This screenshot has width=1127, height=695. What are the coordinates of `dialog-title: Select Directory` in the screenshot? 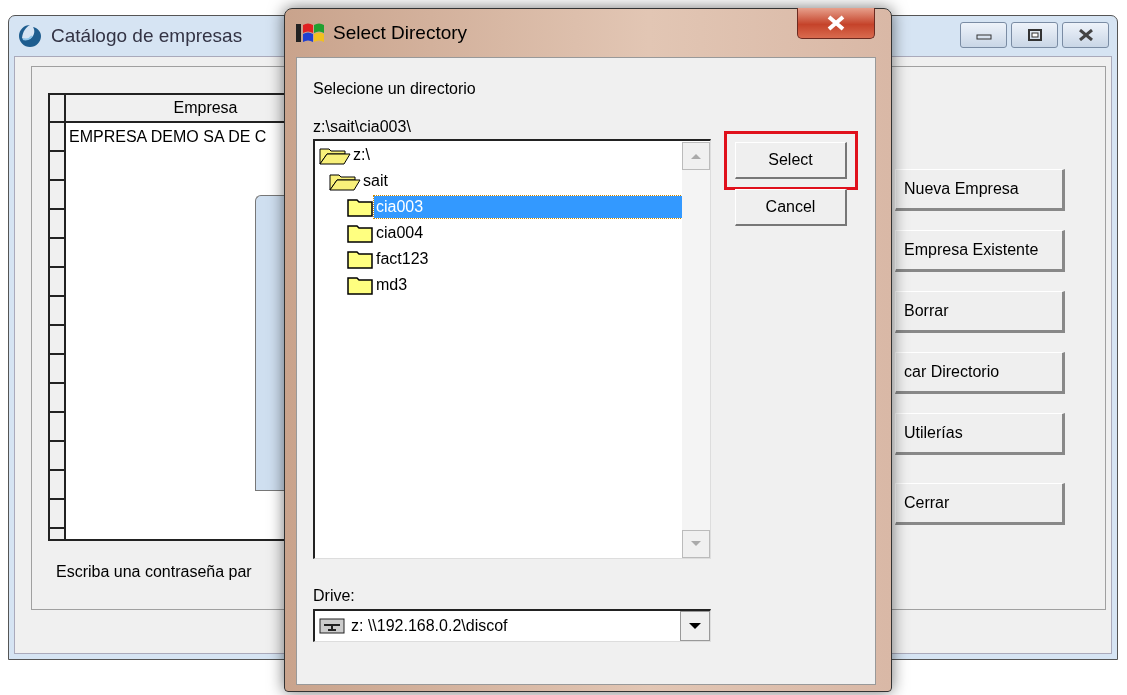 It's located at (401, 33).